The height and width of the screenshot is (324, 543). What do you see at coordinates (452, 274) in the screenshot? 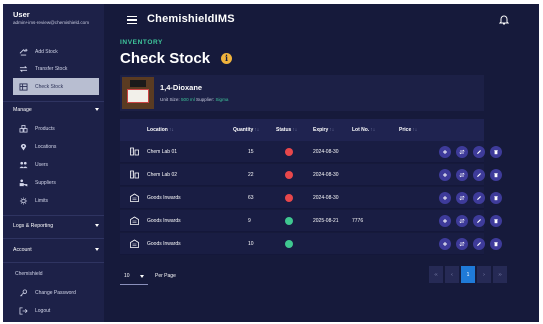
I see `page-nav-button: ‹` at bounding box center [452, 274].